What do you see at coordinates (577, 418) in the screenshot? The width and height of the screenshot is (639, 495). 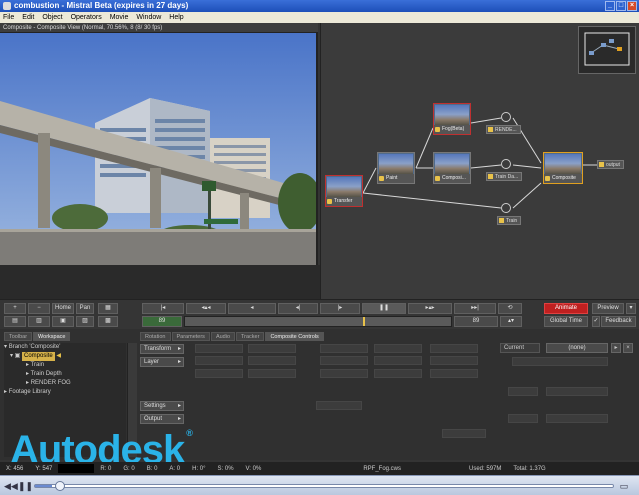 I see `param-dropdown-b` at bounding box center [577, 418].